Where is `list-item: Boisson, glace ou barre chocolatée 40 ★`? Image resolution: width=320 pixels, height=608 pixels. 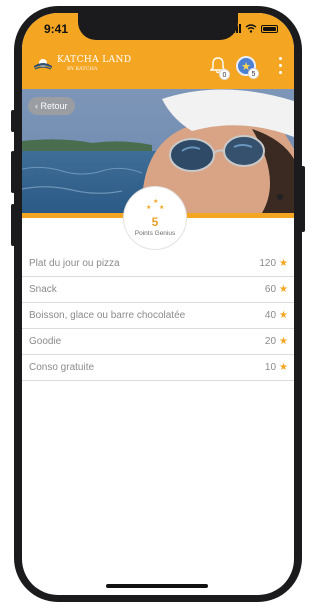 list-item: Boisson, glace ou barre chocolatée 40 ★ is located at coordinates (158, 316).